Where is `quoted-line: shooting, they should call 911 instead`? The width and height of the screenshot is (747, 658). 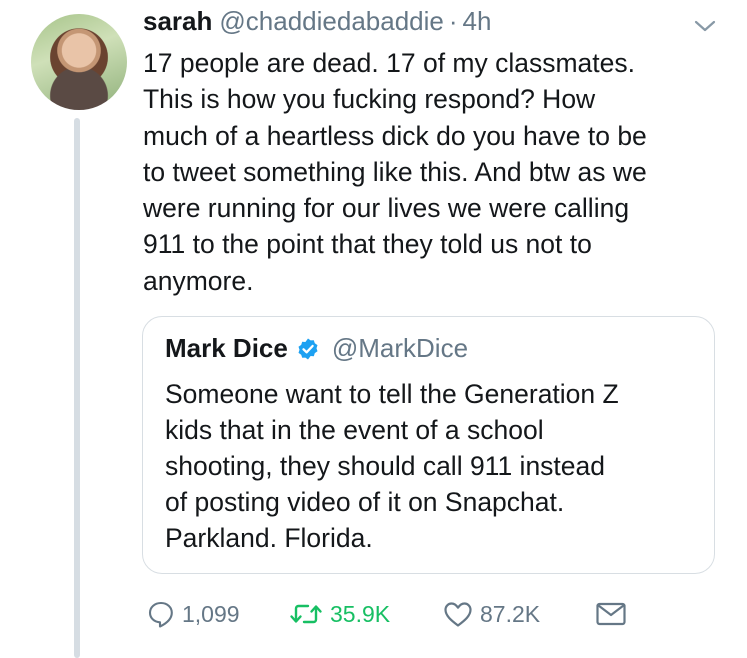
quoted-line: shooting, they should call 911 instead is located at coordinates (385, 466).